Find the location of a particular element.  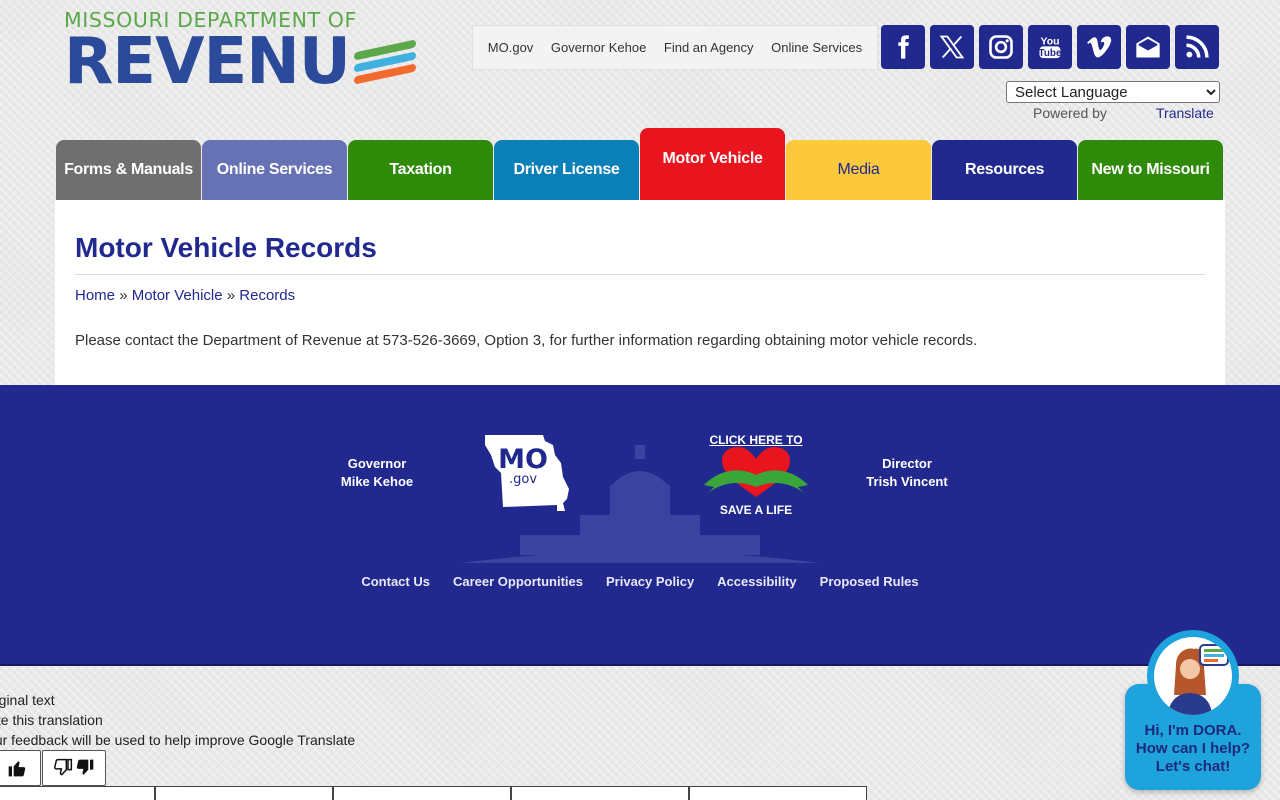

thumbs-down-outline-icon is located at coordinates (63, 767).